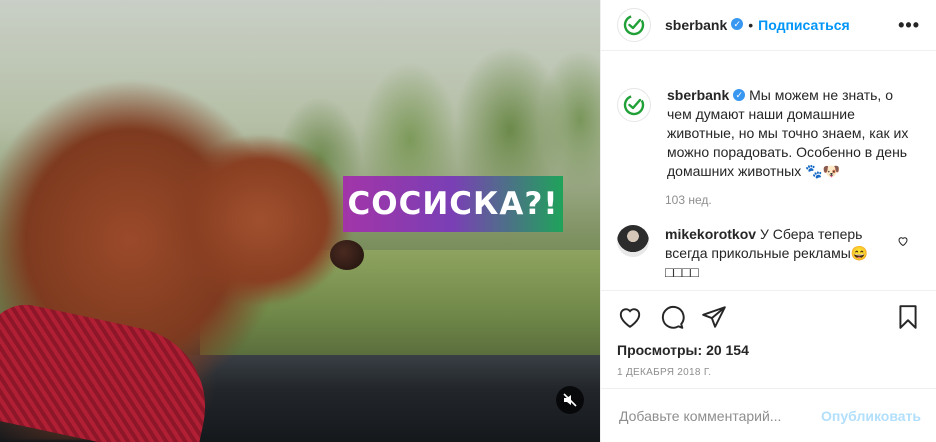  What do you see at coordinates (696, 25) in the screenshot?
I see `header-username: sberbank` at bounding box center [696, 25].